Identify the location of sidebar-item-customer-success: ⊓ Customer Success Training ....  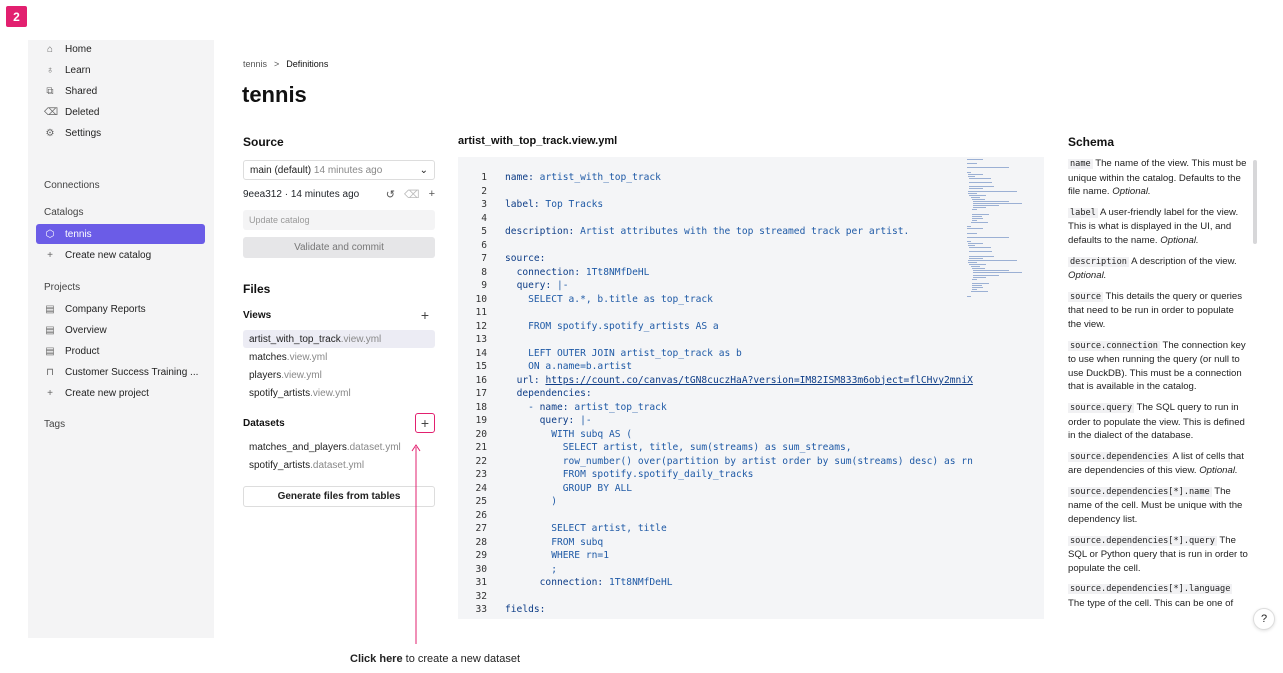
(120, 372).